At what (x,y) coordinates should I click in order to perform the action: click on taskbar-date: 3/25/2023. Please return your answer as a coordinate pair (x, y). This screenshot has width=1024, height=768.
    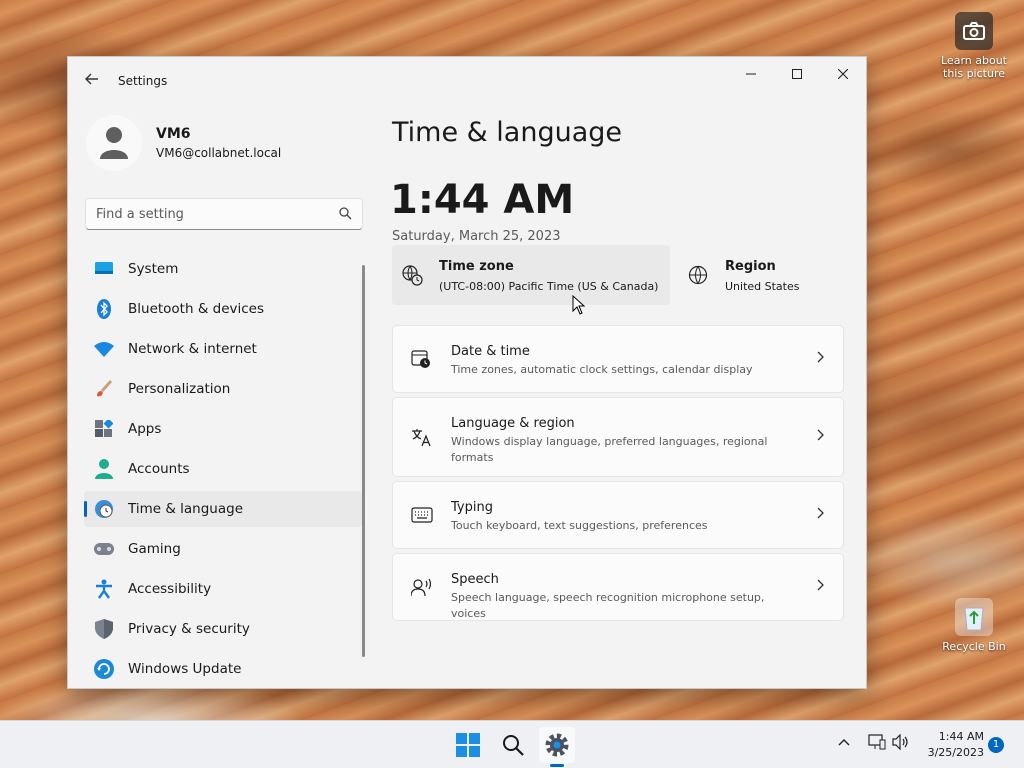
    Looking at the image, I should click on (955, 752).